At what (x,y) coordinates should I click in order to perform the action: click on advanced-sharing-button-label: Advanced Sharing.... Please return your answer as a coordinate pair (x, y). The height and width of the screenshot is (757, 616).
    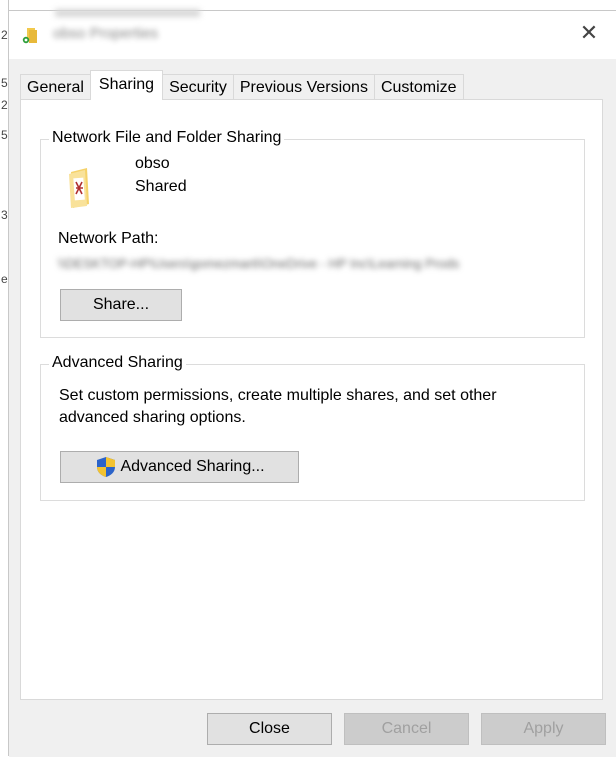
    Looking at the image, I should click on (192, 466).